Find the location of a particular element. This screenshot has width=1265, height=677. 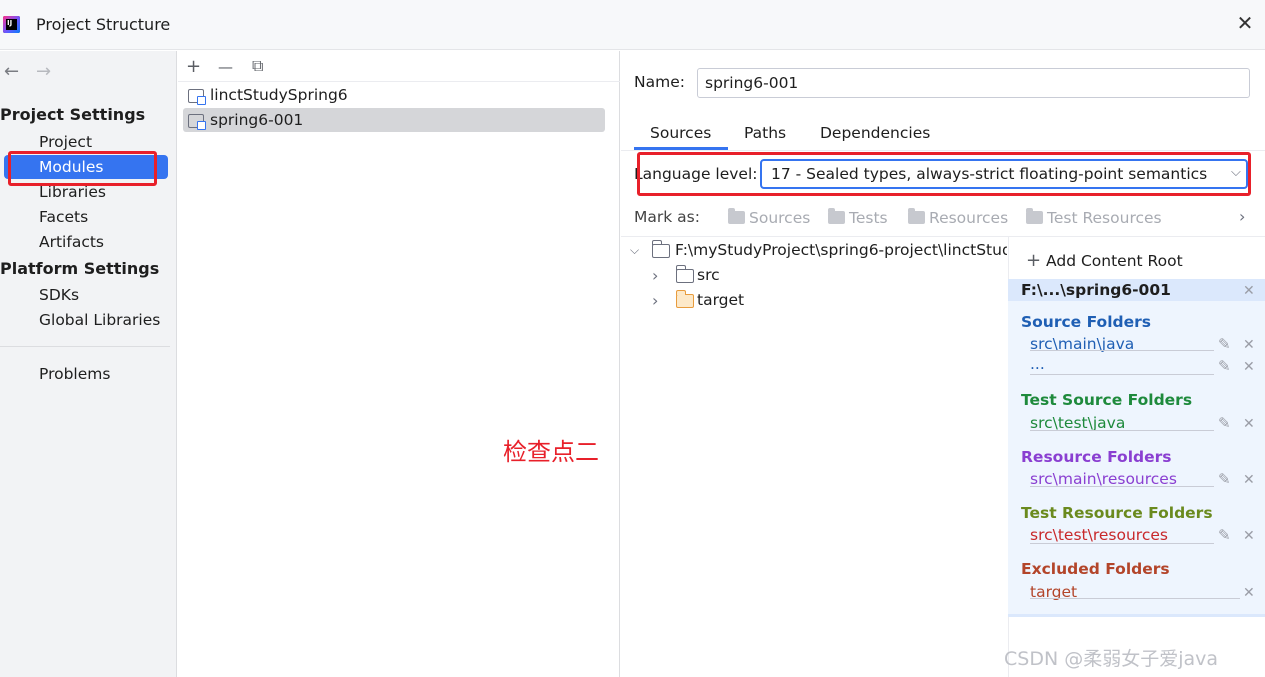

mark-as-test-resources-button: Test Resources is located at coordinates (1094, 217).